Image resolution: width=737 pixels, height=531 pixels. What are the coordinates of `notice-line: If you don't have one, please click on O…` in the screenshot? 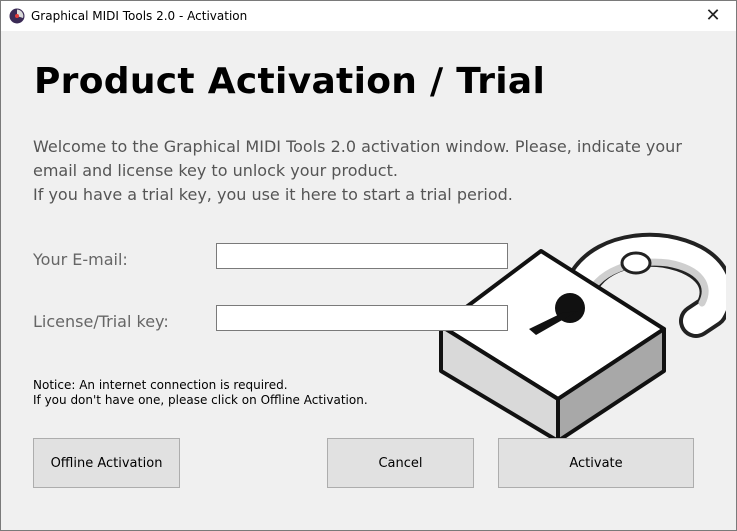 It's located at (200, 400).